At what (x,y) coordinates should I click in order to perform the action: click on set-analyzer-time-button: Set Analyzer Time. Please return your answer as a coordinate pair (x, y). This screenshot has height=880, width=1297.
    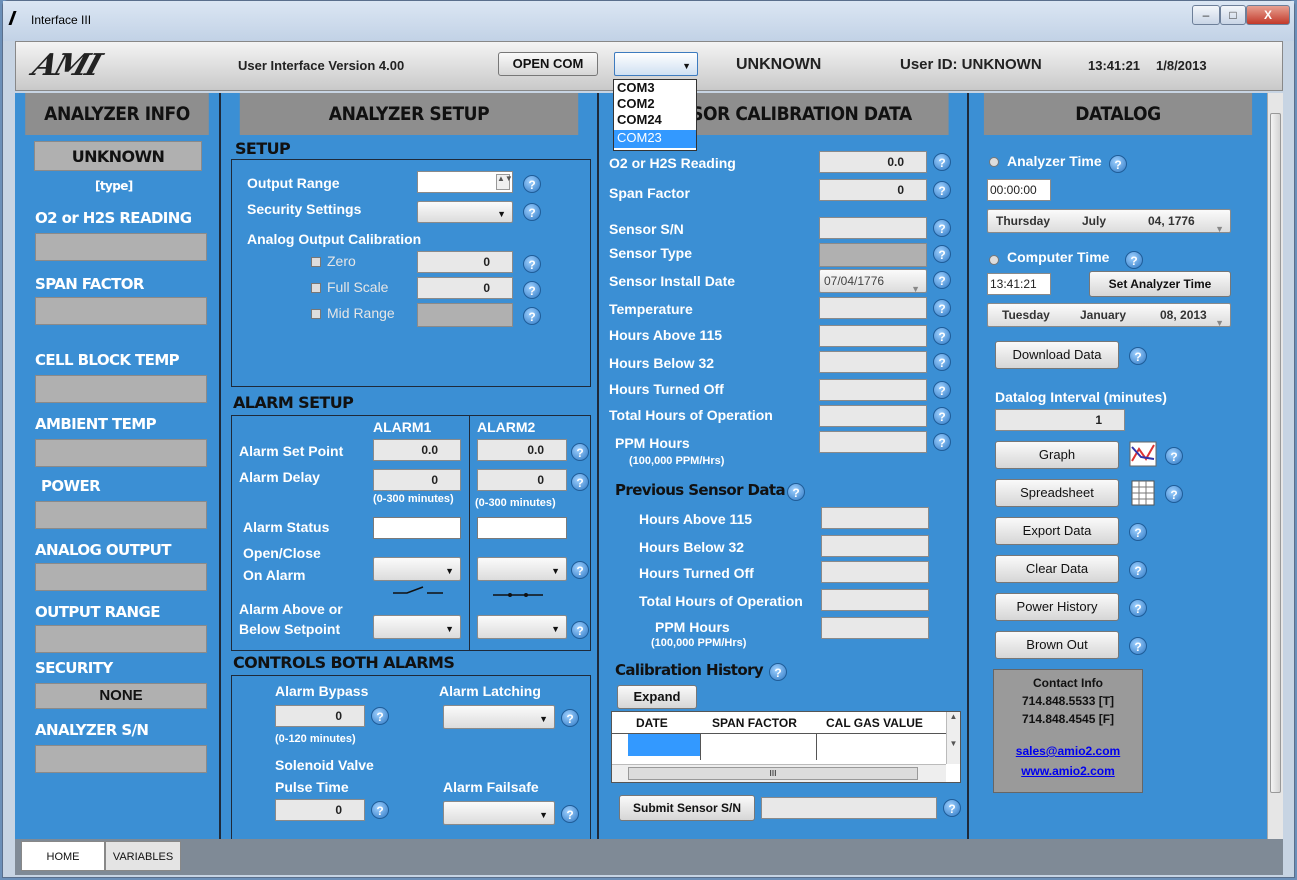
    Looking at the image, I should click on (1160, 284).